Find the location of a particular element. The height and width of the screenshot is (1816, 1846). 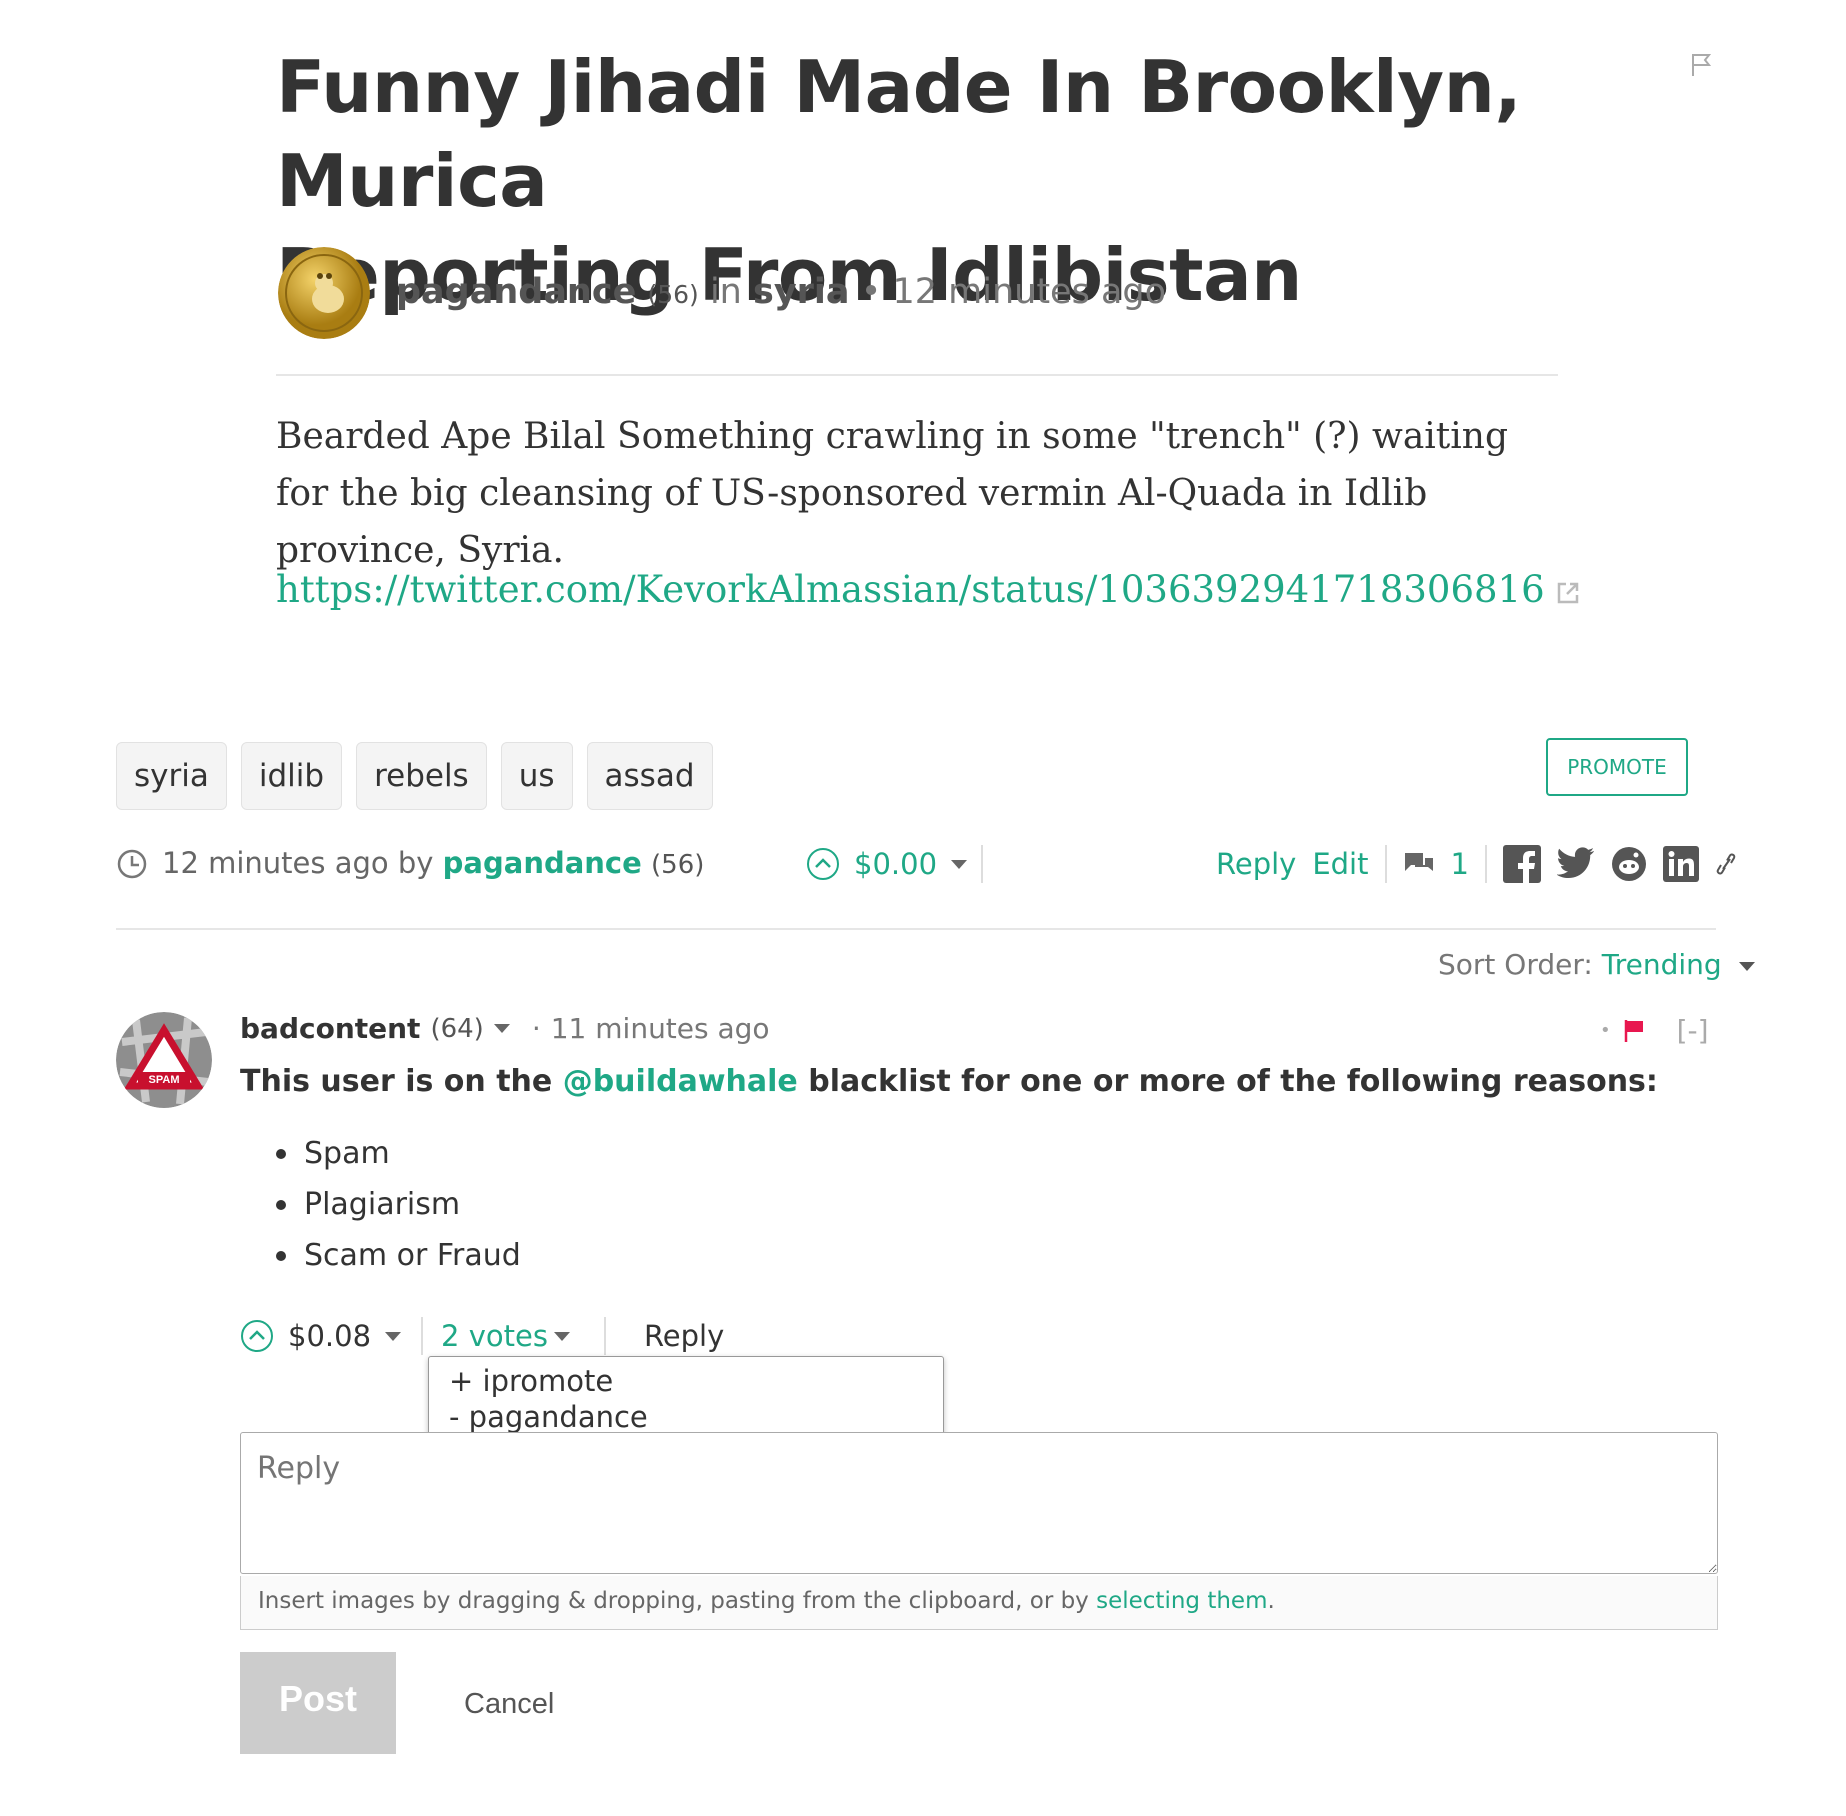

tag-us: us is located at coordinates (536, 776).